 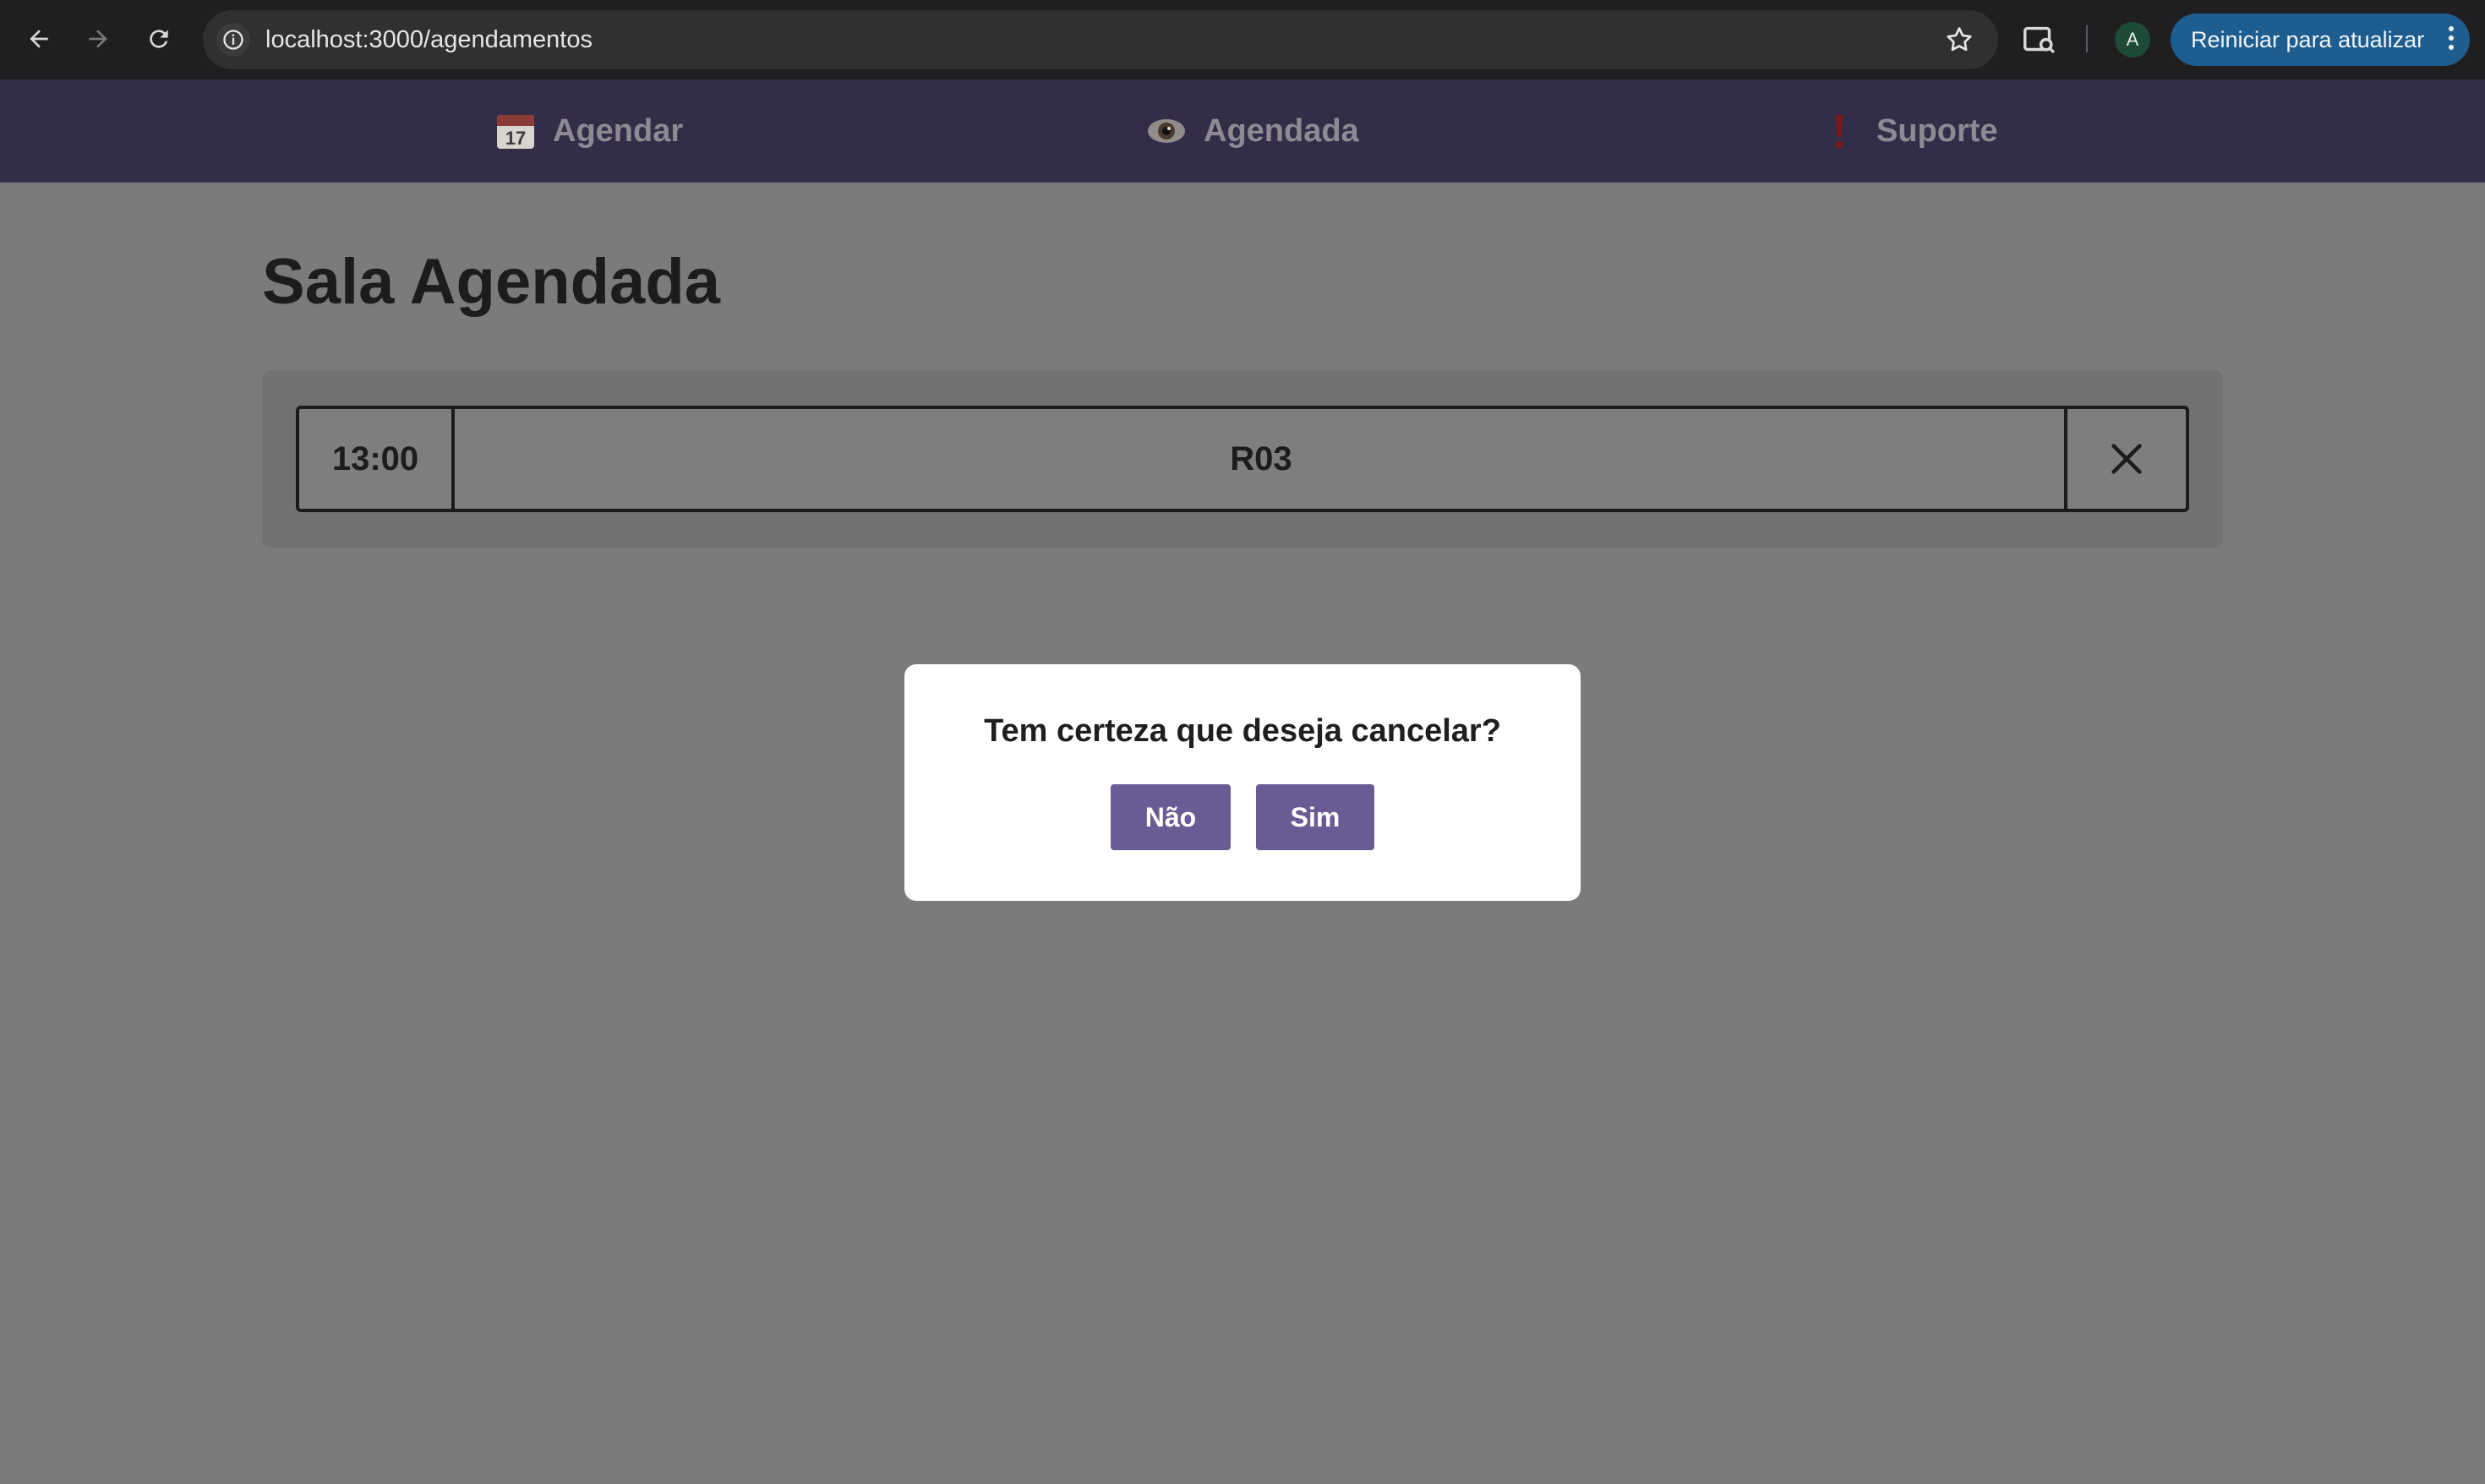 I want to click on booking-room: R03, so click(x=1261, y=458).